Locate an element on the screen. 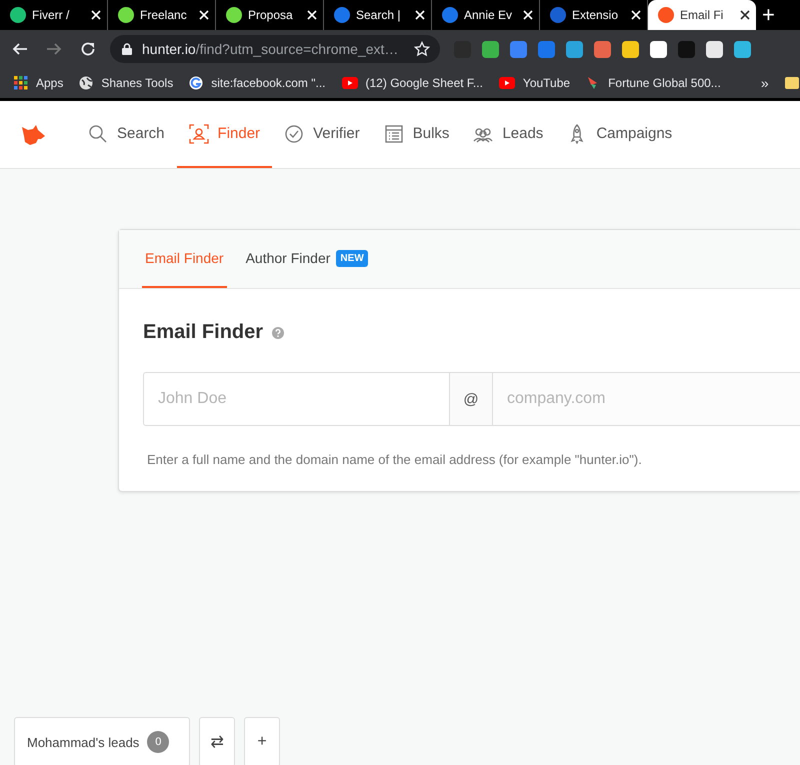  apps-grid-icon is located at coordinates (21, 83).